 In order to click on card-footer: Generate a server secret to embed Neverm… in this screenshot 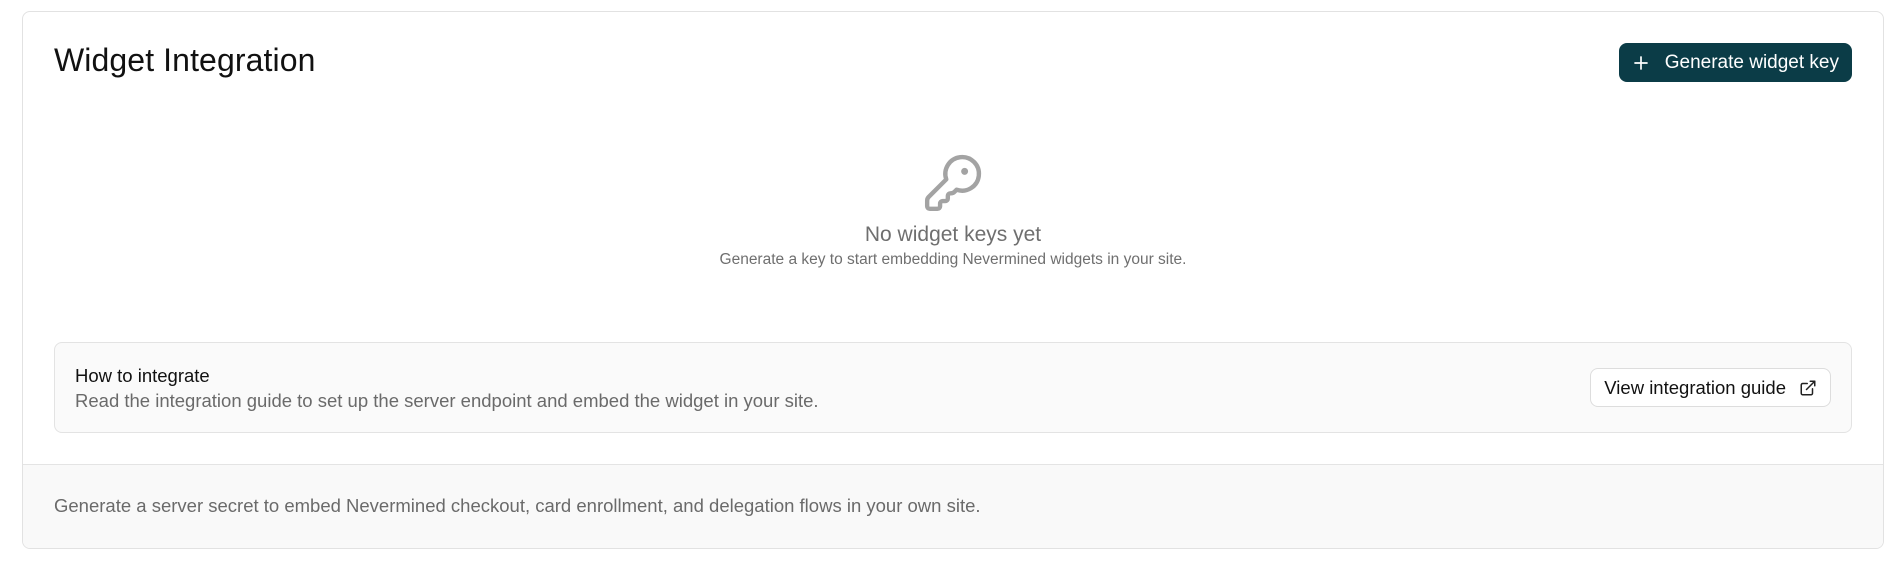, I will do `click(953, 506)`.